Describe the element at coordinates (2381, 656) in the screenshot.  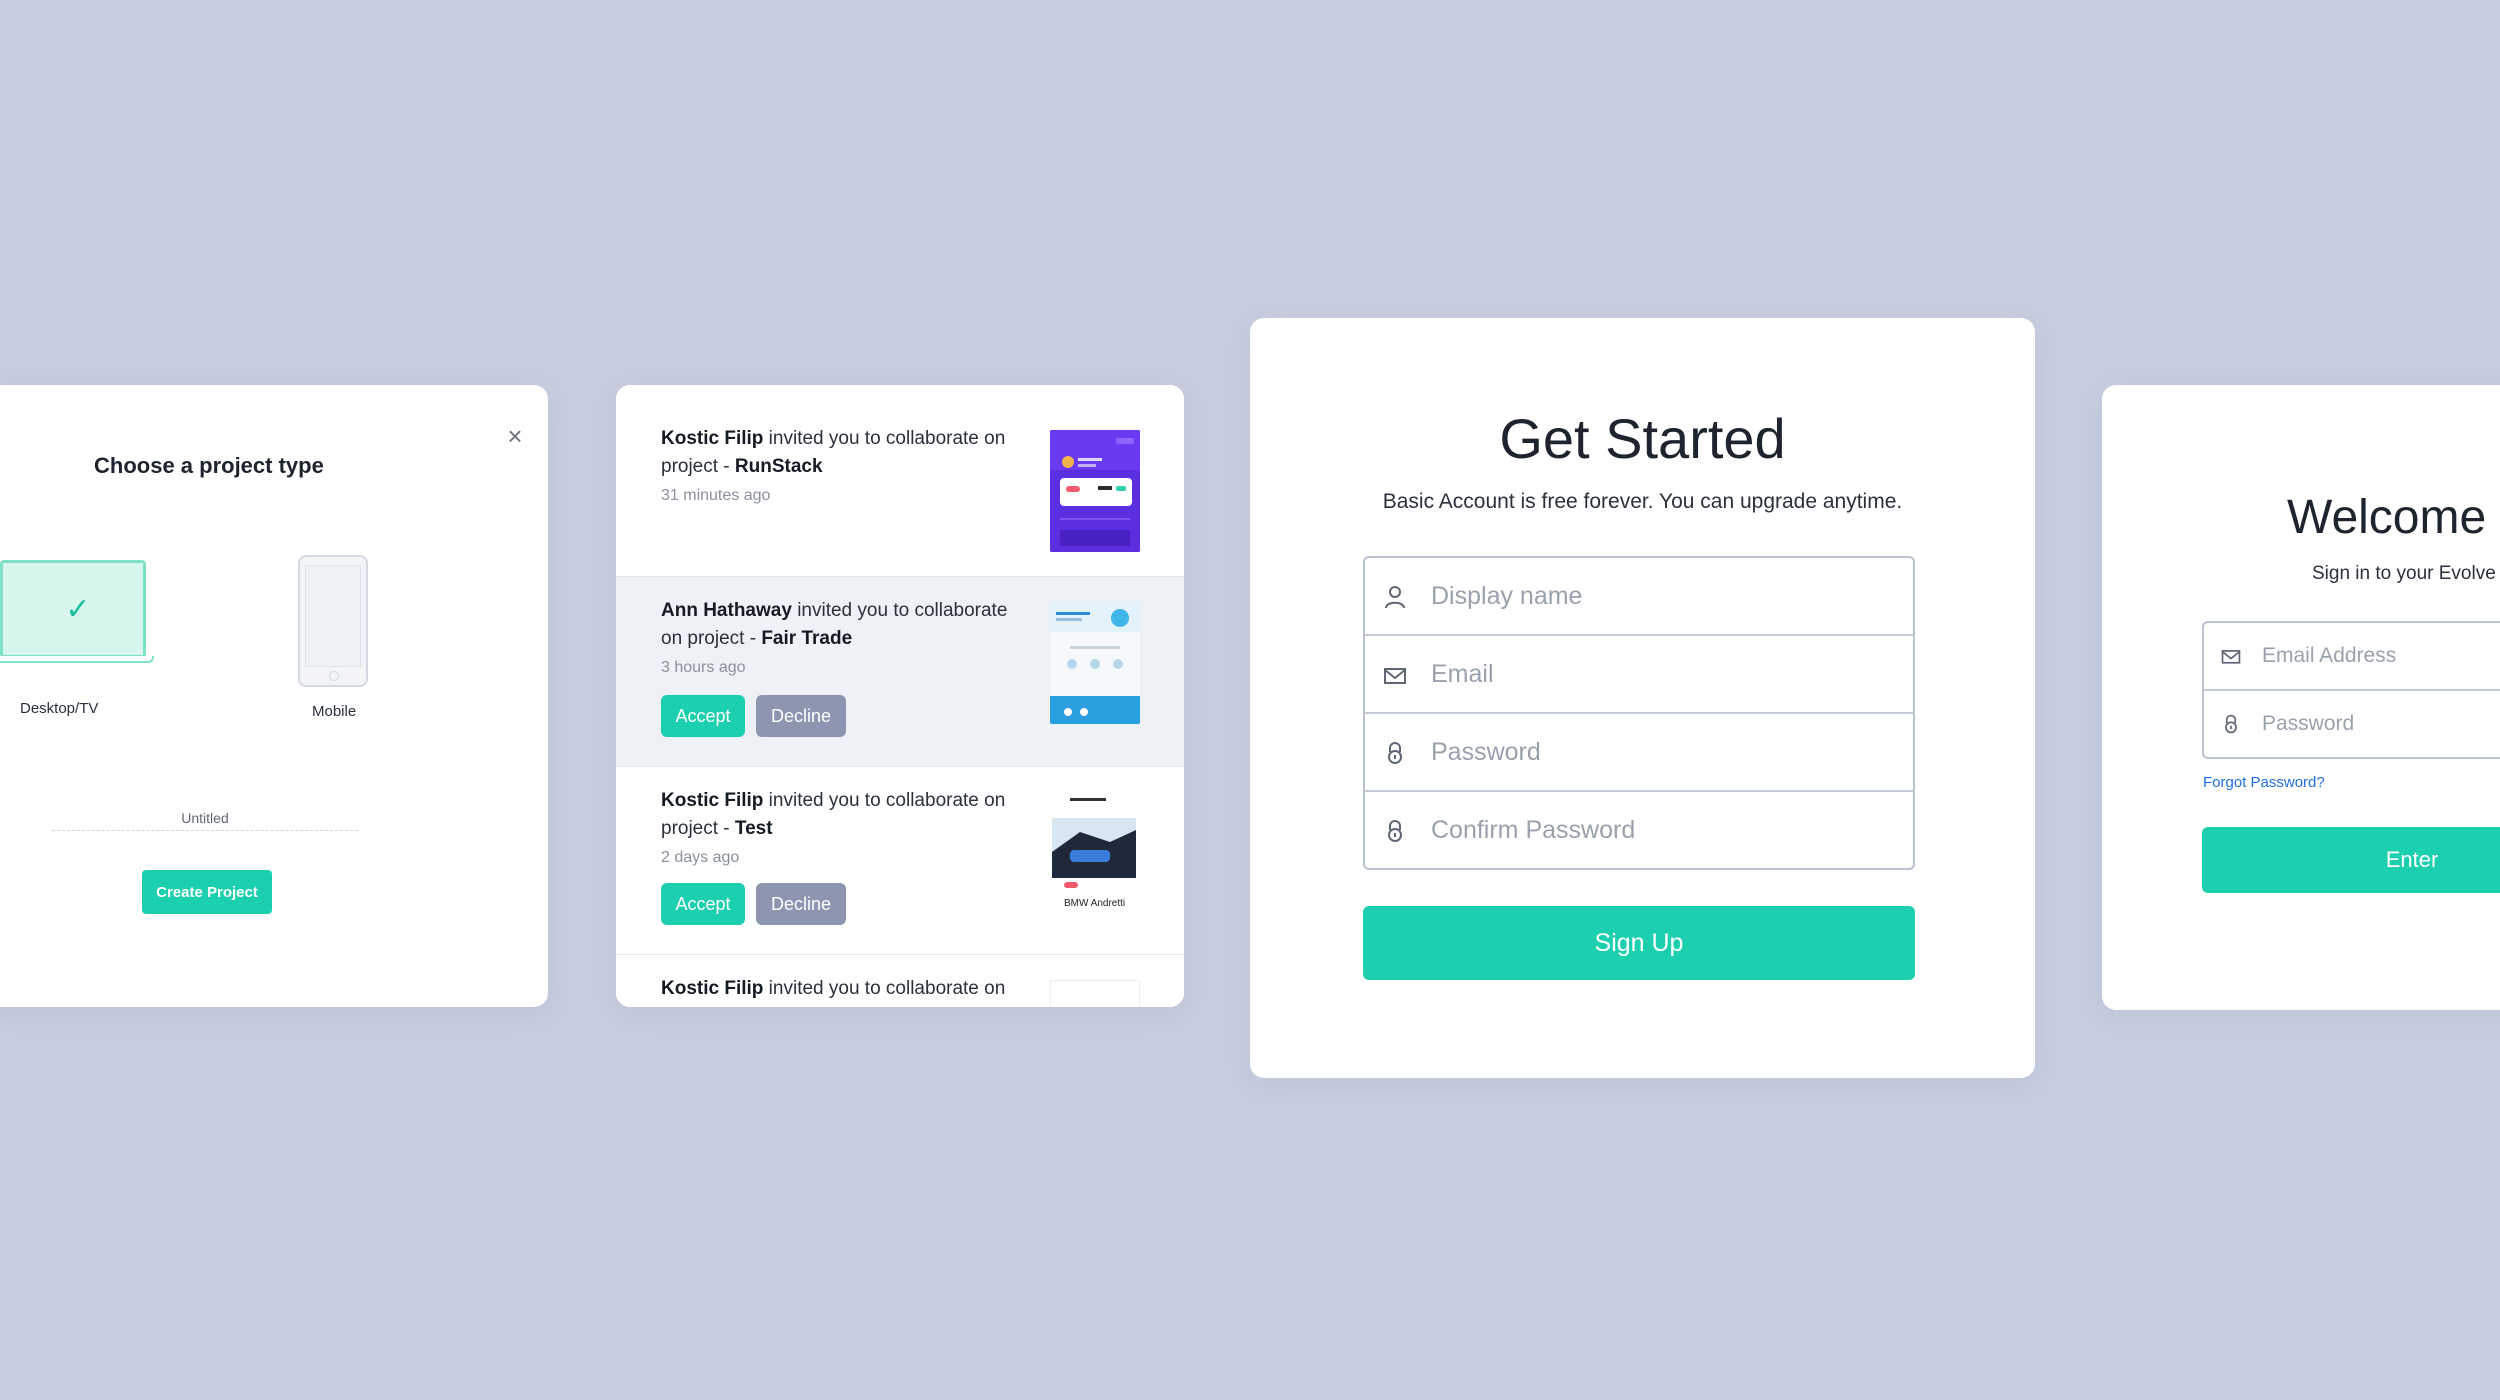
I see `email-address-input` at that location.